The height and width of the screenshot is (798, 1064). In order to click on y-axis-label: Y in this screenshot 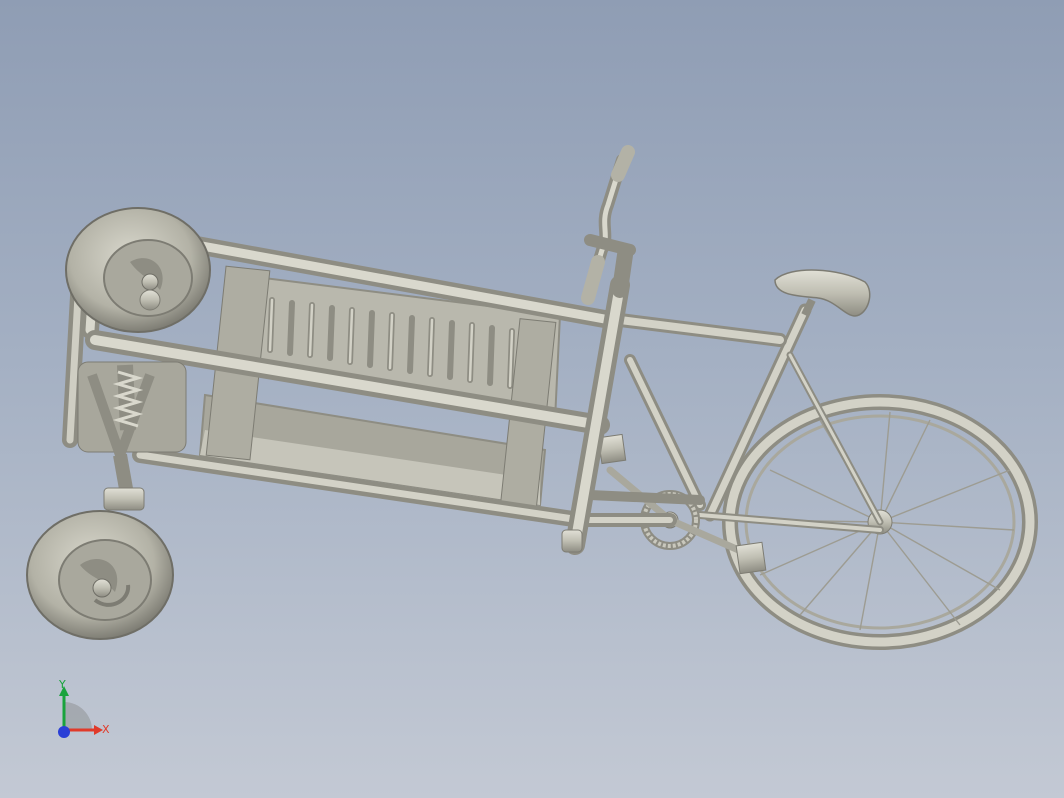, I will do `click(62, 684)`.